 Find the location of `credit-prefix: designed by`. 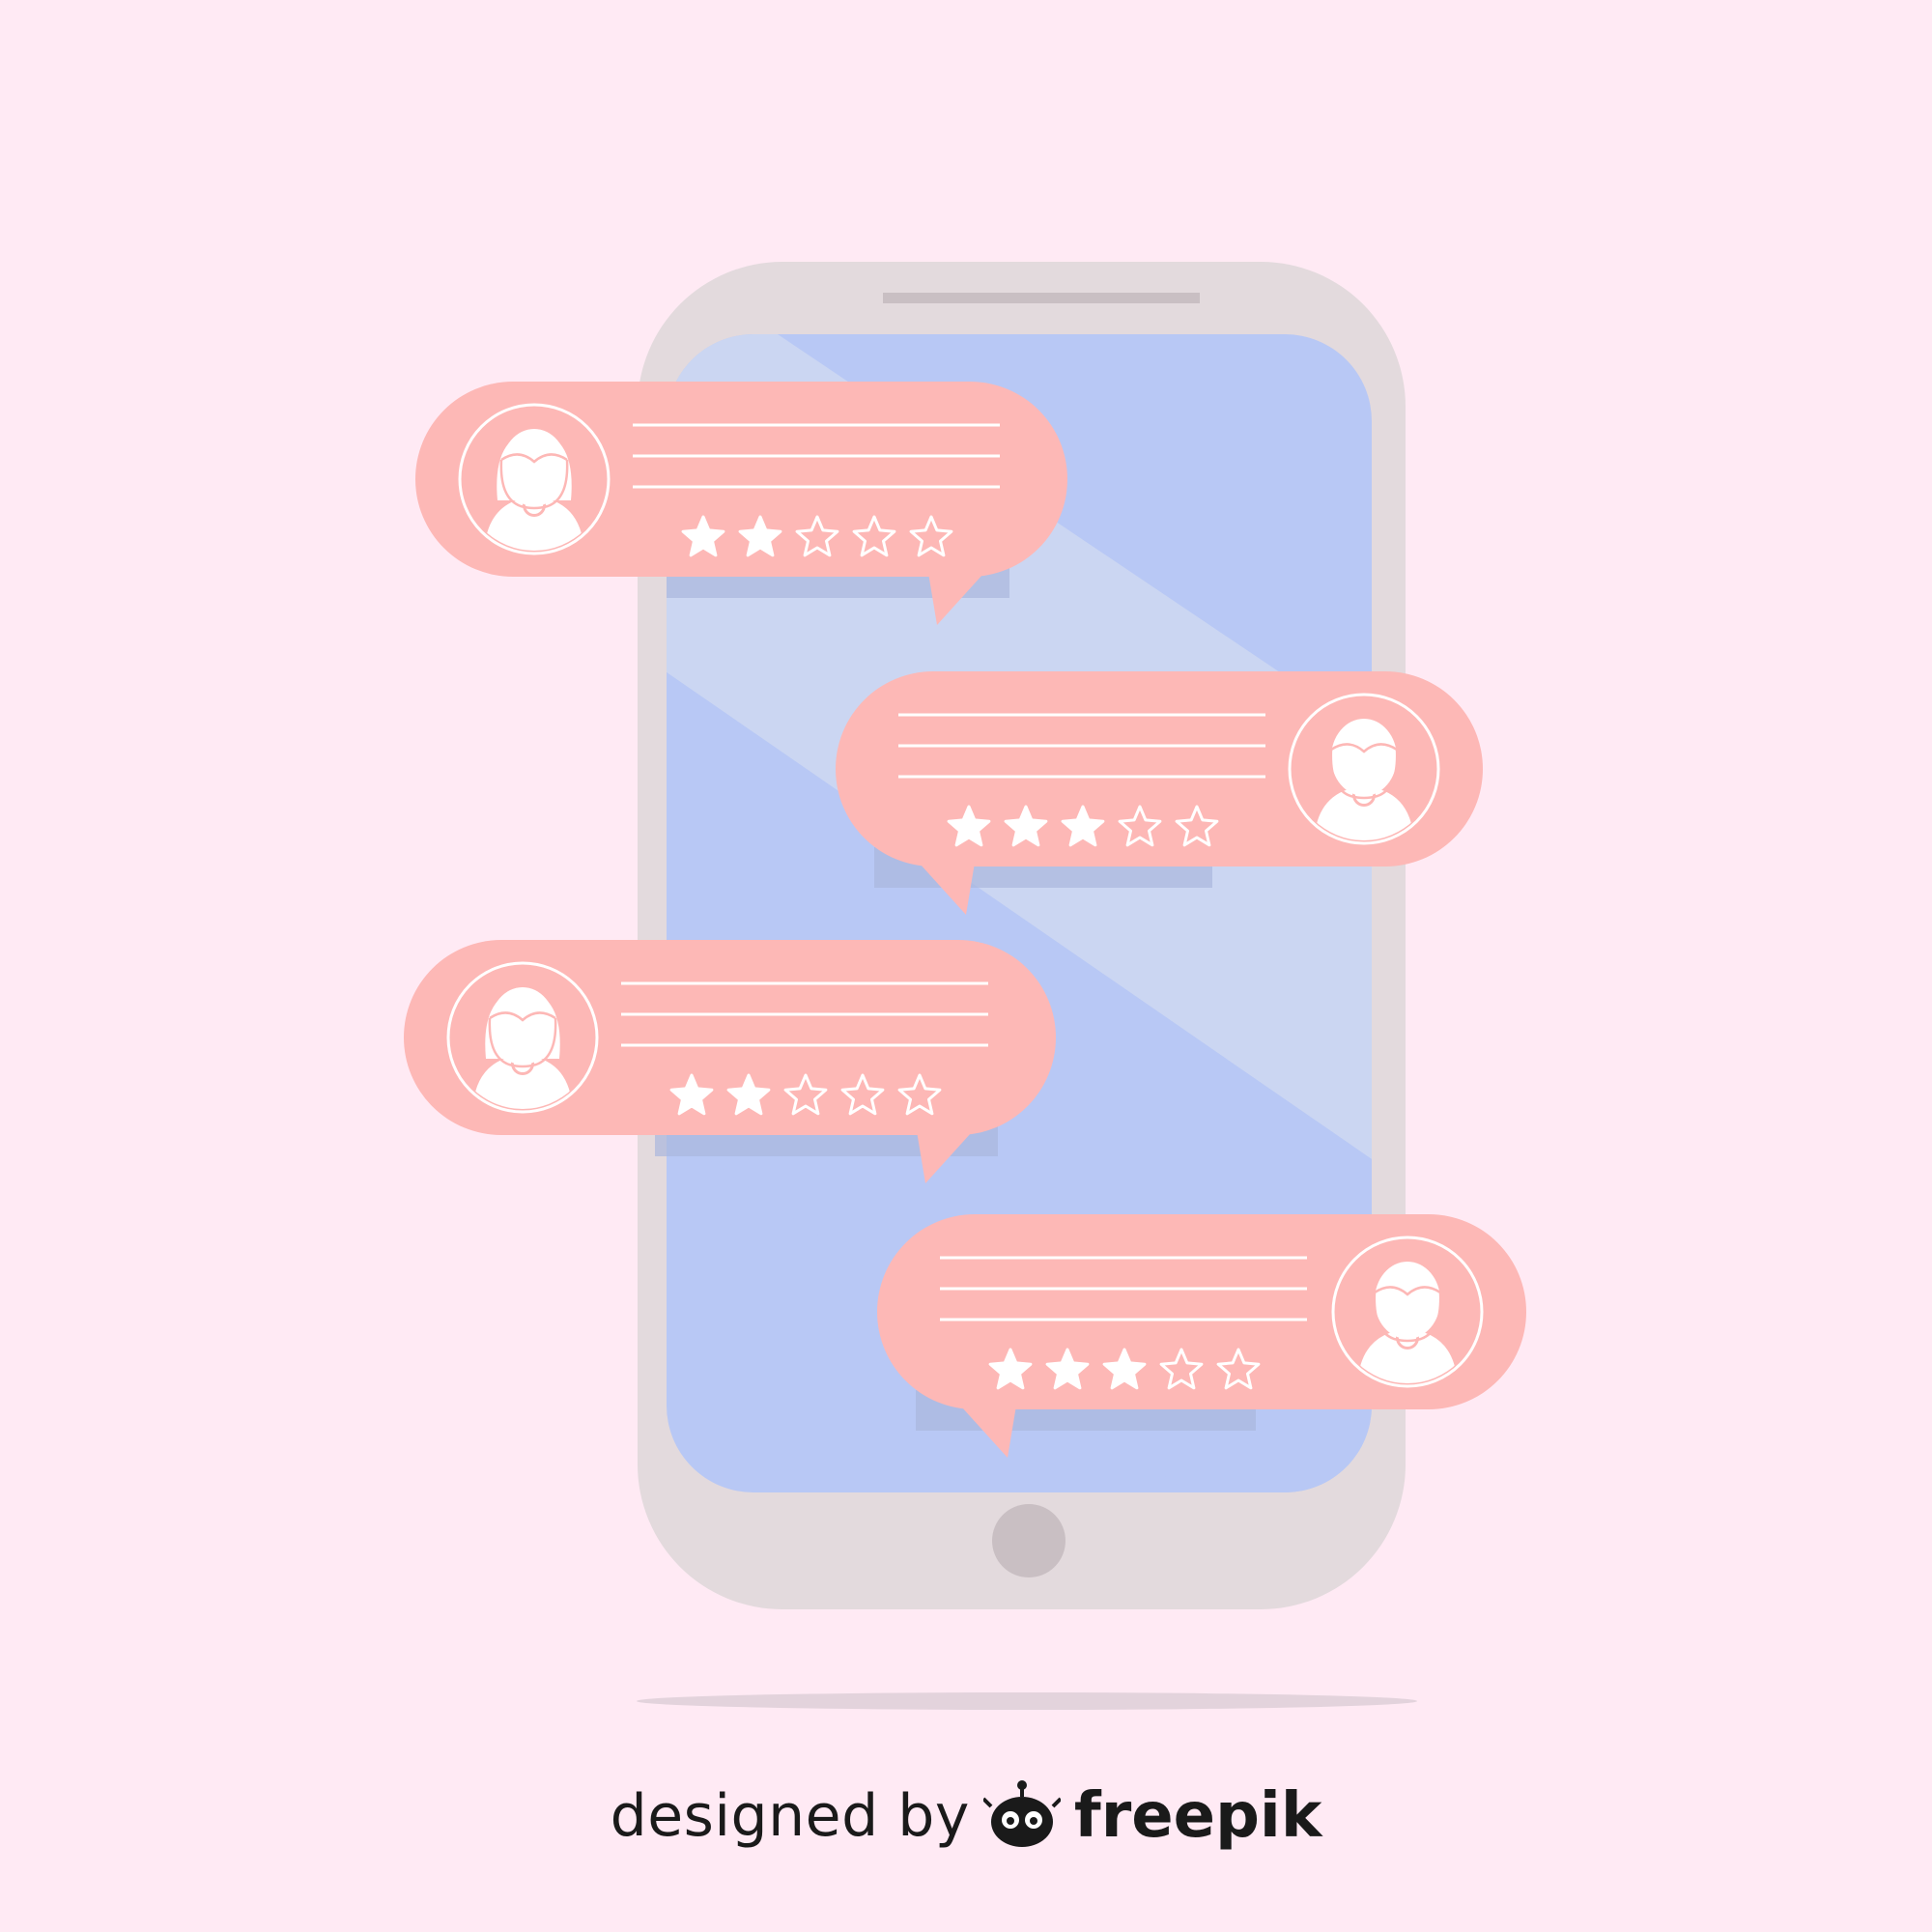

credit-prefix: designed by is located at coordinates (790, 1816).